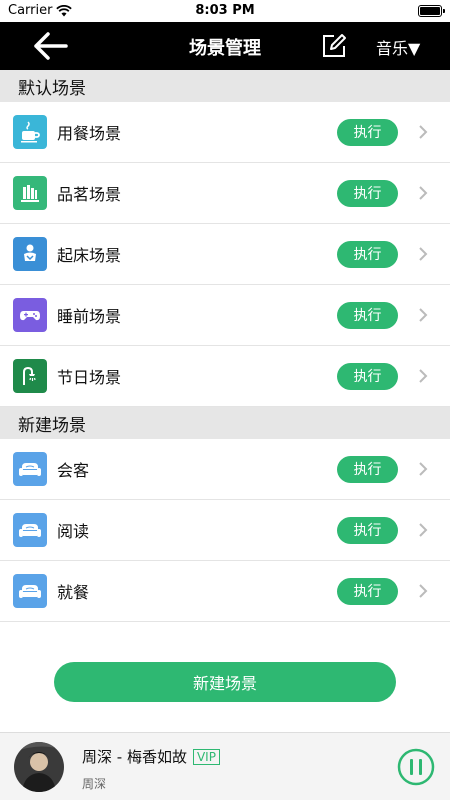 This screenshot has height=800, width=450. I want to click on scene-row-tea: 品茗场景 执行, so click(225, 193).